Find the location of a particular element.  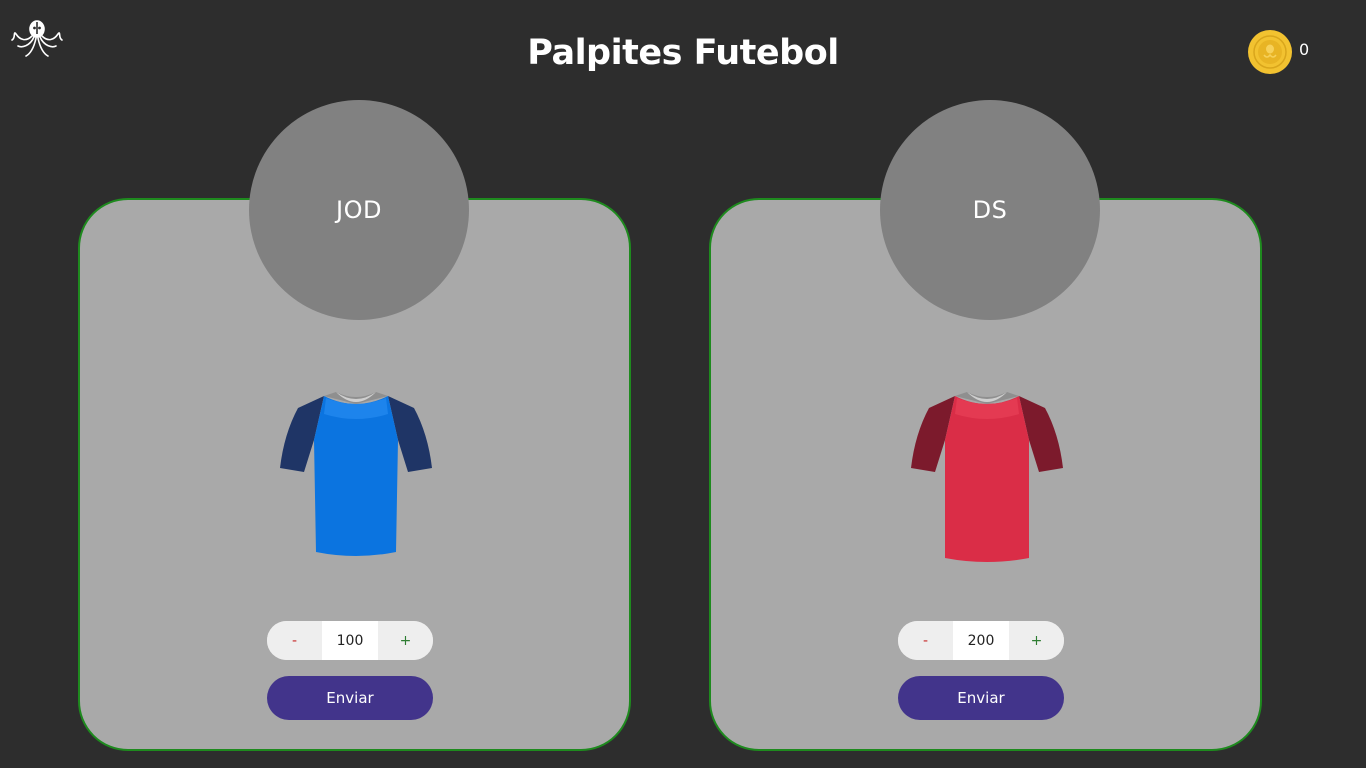

team-badge: DS is located at coordinates (990, 210).